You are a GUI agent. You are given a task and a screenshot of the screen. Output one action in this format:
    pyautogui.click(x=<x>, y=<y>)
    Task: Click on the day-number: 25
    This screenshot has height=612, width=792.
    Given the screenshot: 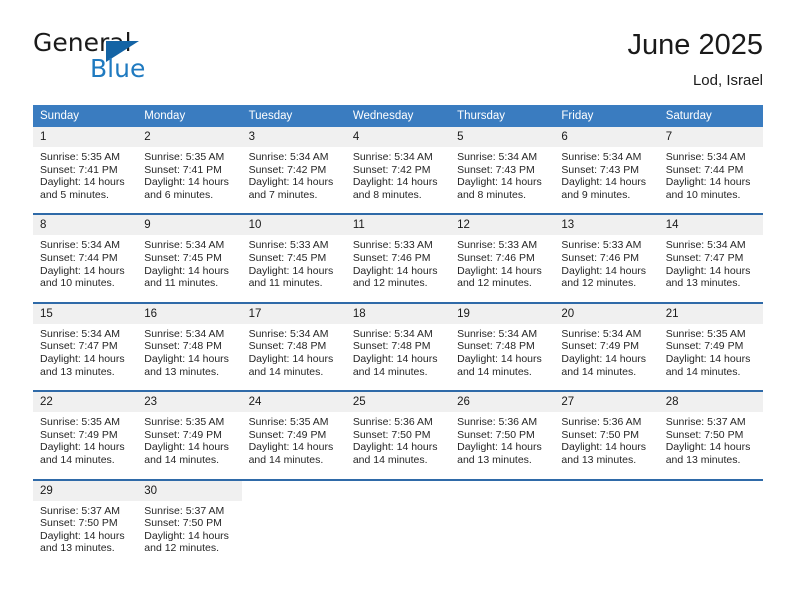 What is the action you would take?
    pyautogui.click(x=398, y=401)
    